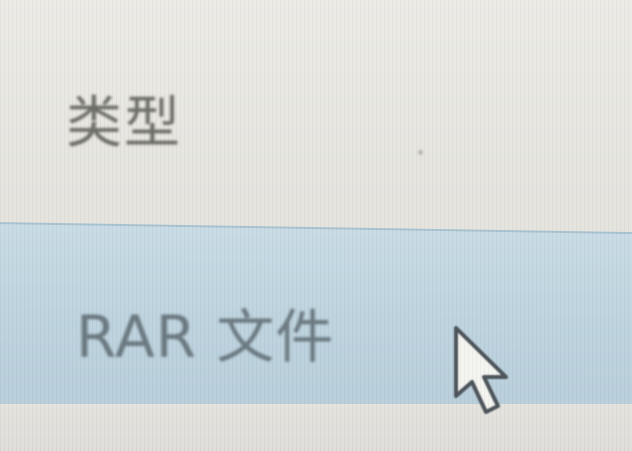 The width and height of the screenshot is (632, 451). I want to click on screen-speck, so click(420, 152).